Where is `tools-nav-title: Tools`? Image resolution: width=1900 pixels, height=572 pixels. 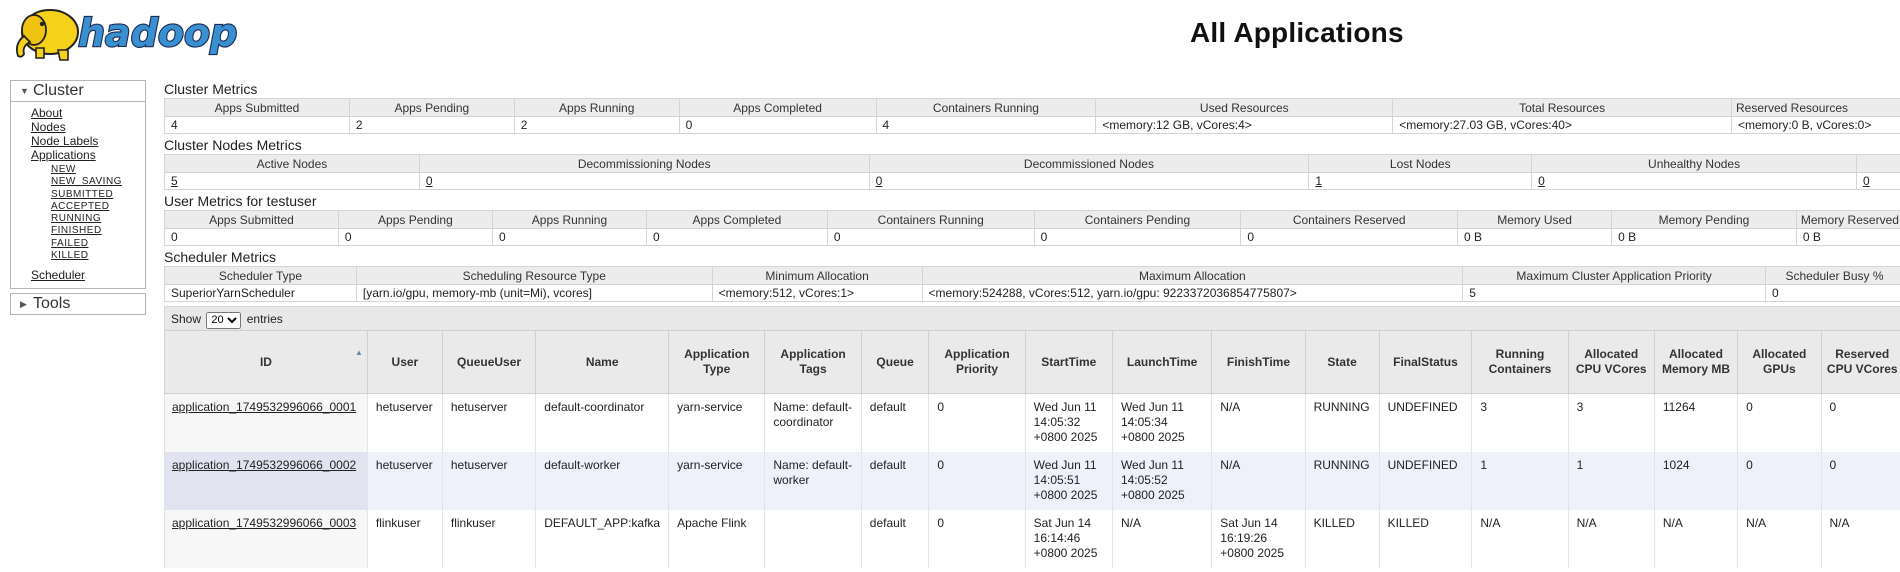
tools-nav-title: Tools is located at coordinates (52, 304).